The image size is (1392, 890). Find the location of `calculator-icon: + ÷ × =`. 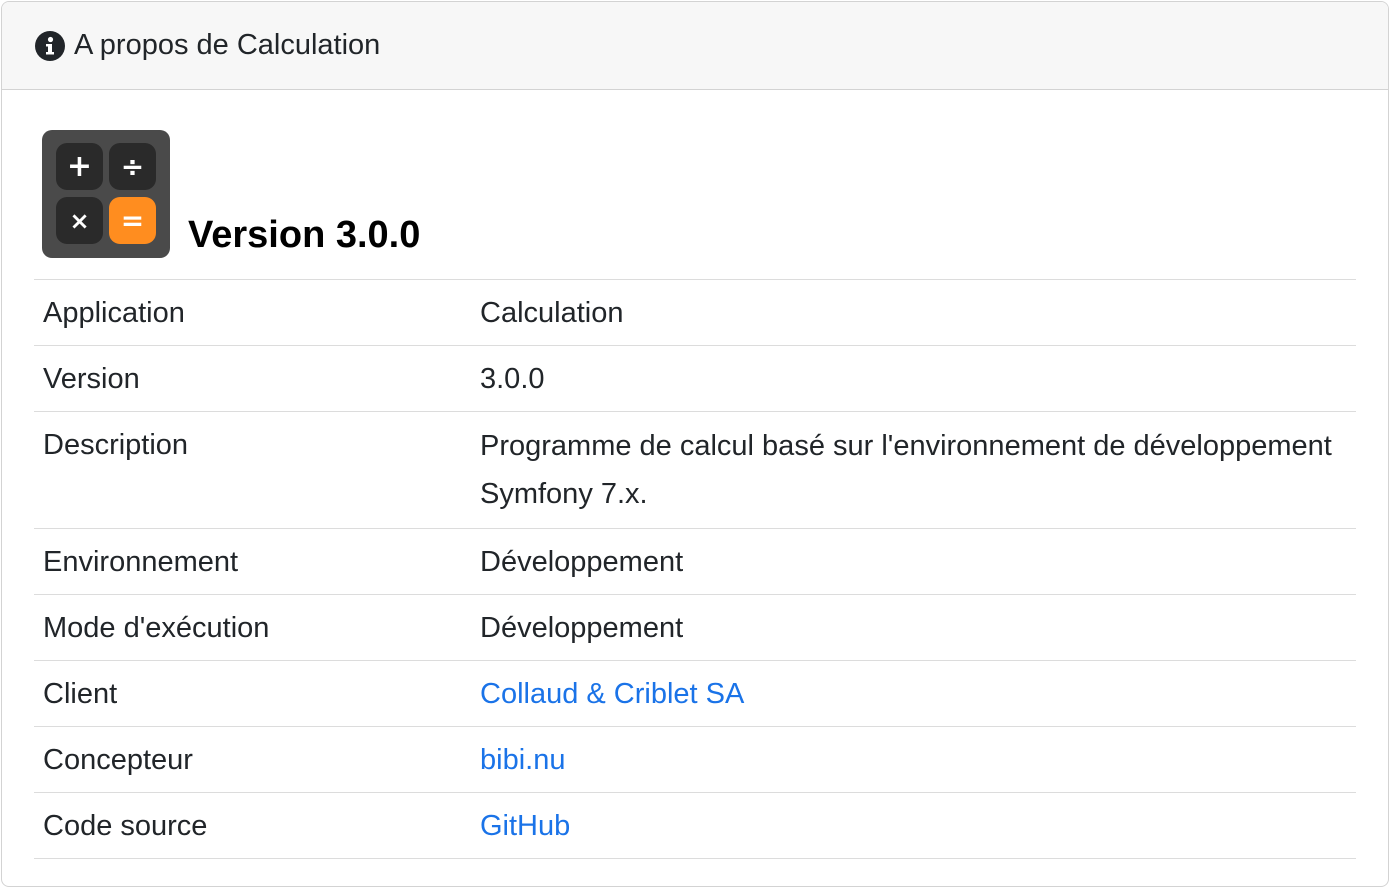

calculator-icon: + ÷ × = is located at coordinates (106, 194).